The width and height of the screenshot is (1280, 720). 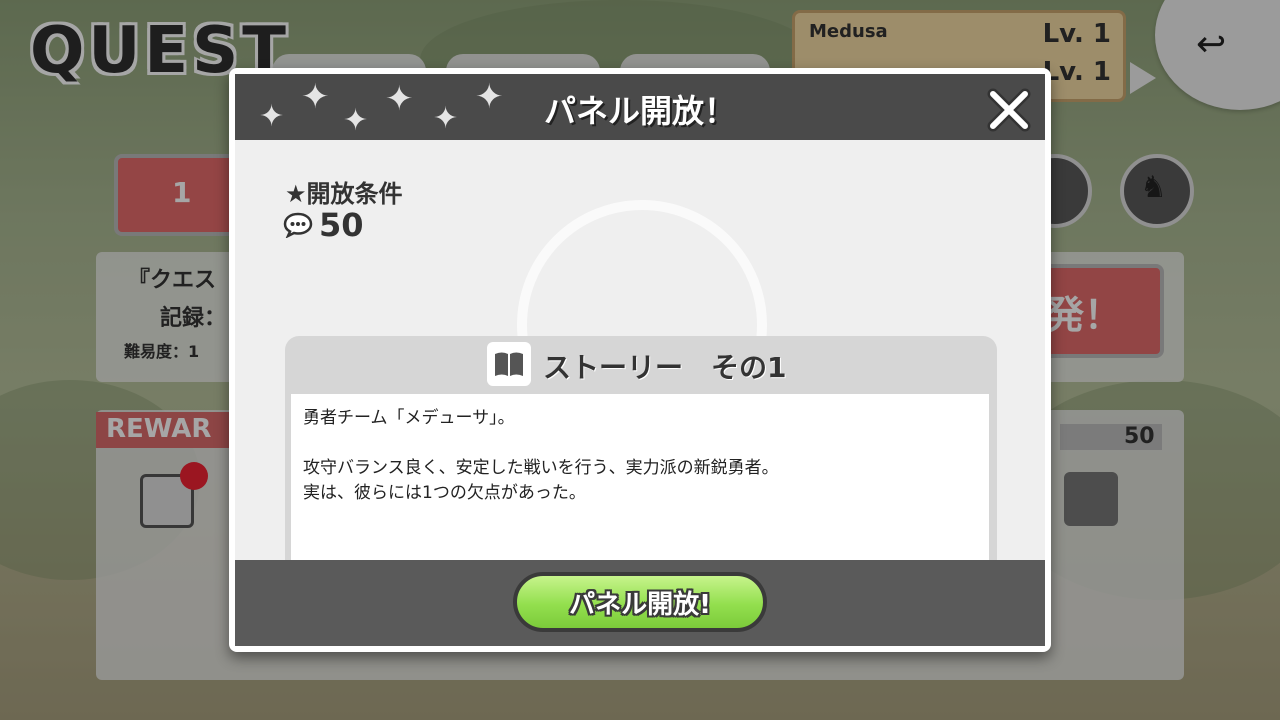 I want to click on close-button, so click(x=1009, y=110).